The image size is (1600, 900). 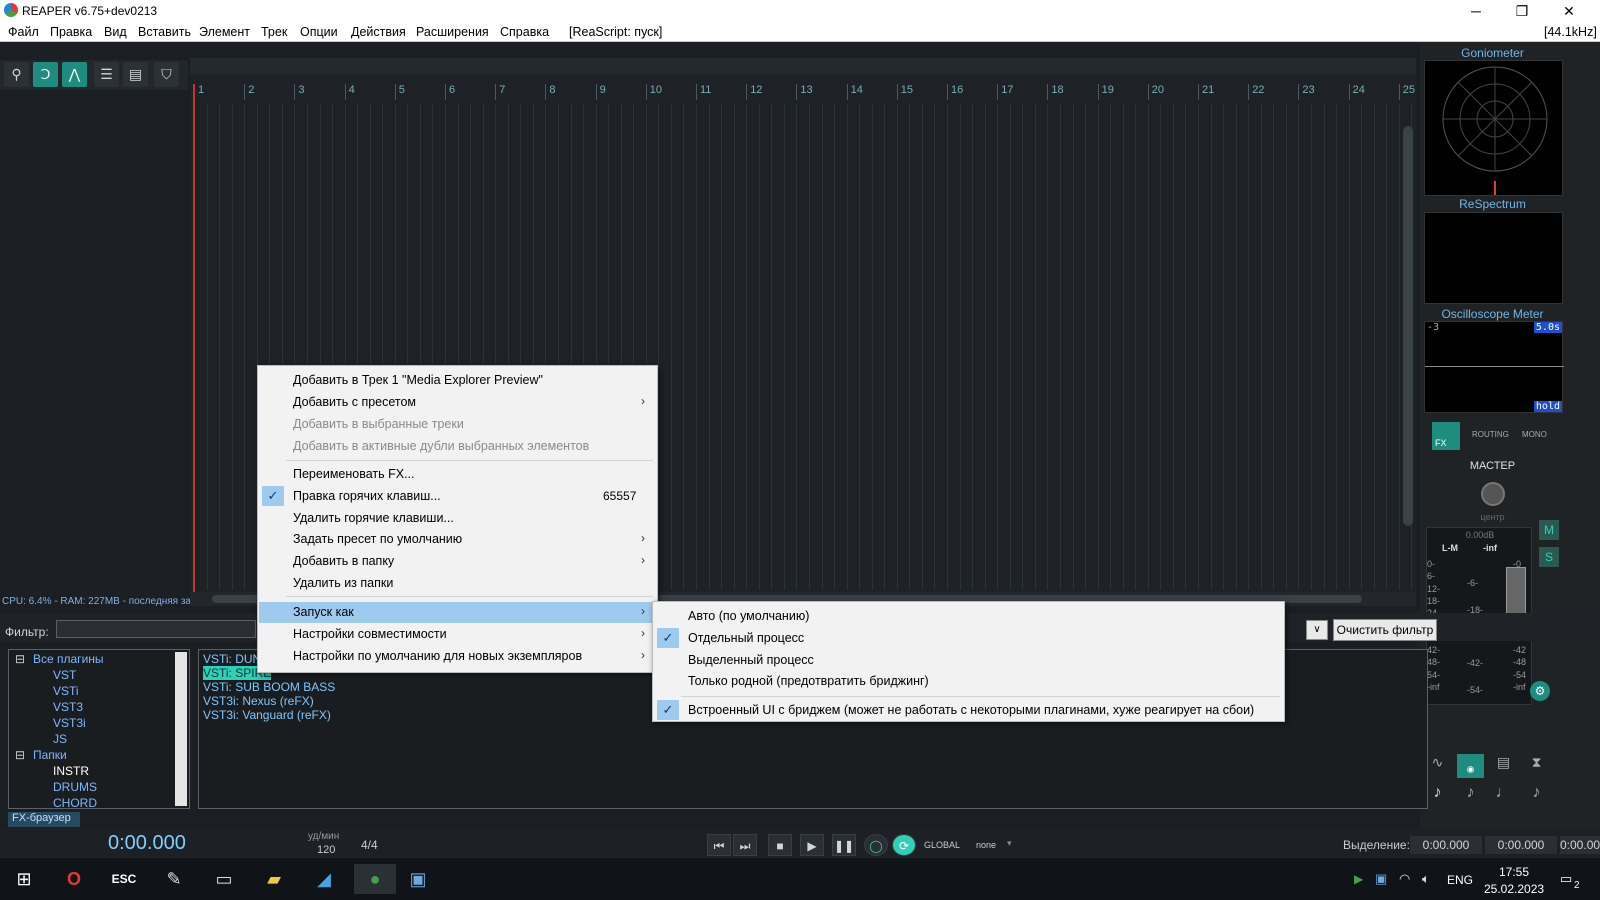 What do you see at coordinates (274, 879) in the screenshot?
I see `file-explorer-icon: ▰` at bounding box center [274, 879].